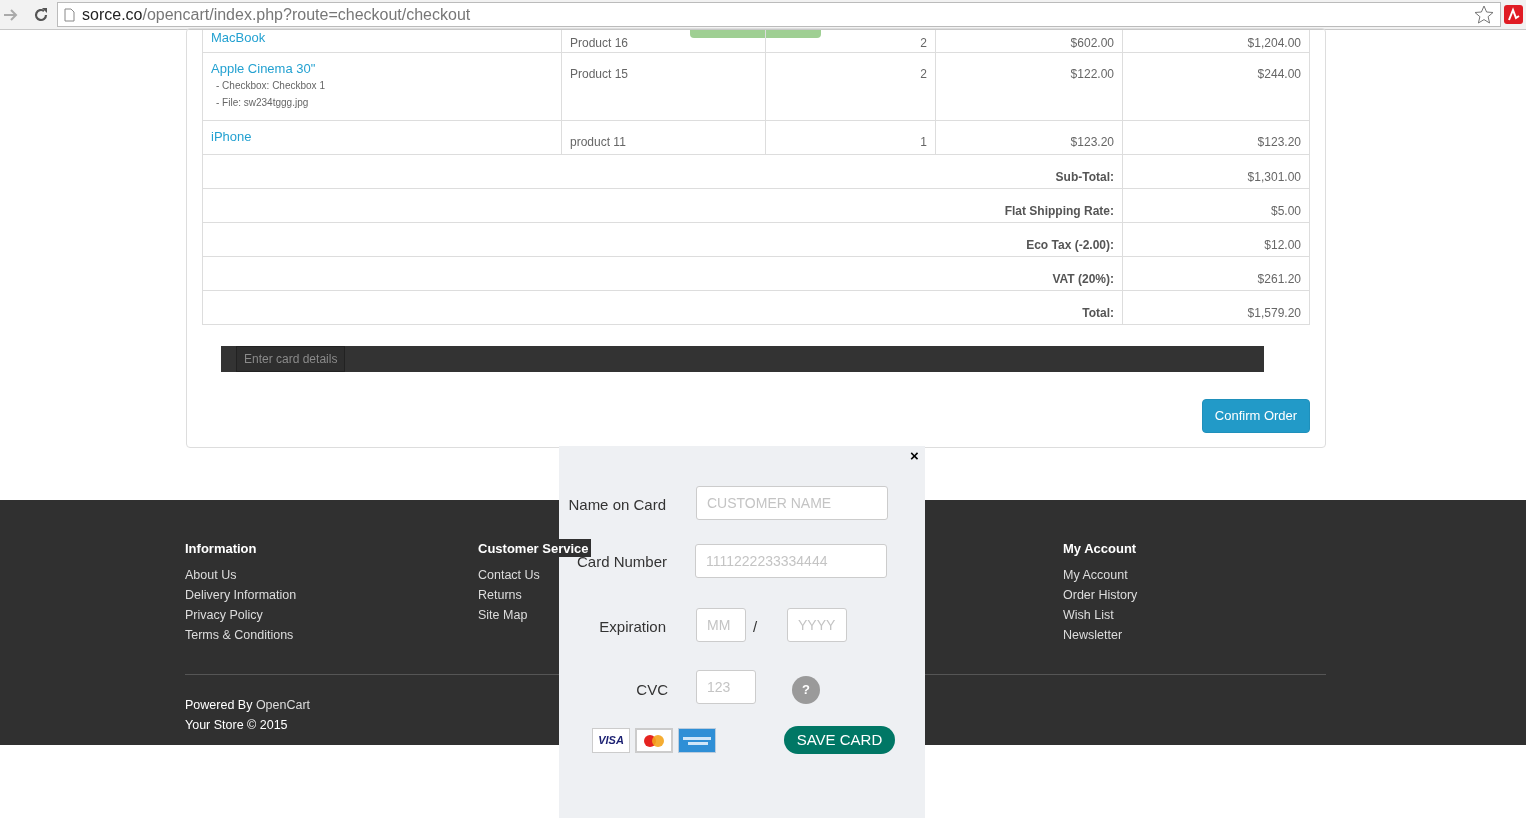 Image resolution: width=1526 pixels, height=818 pixels. I want to click on total-cell: $244.00, so click(1279, 74).